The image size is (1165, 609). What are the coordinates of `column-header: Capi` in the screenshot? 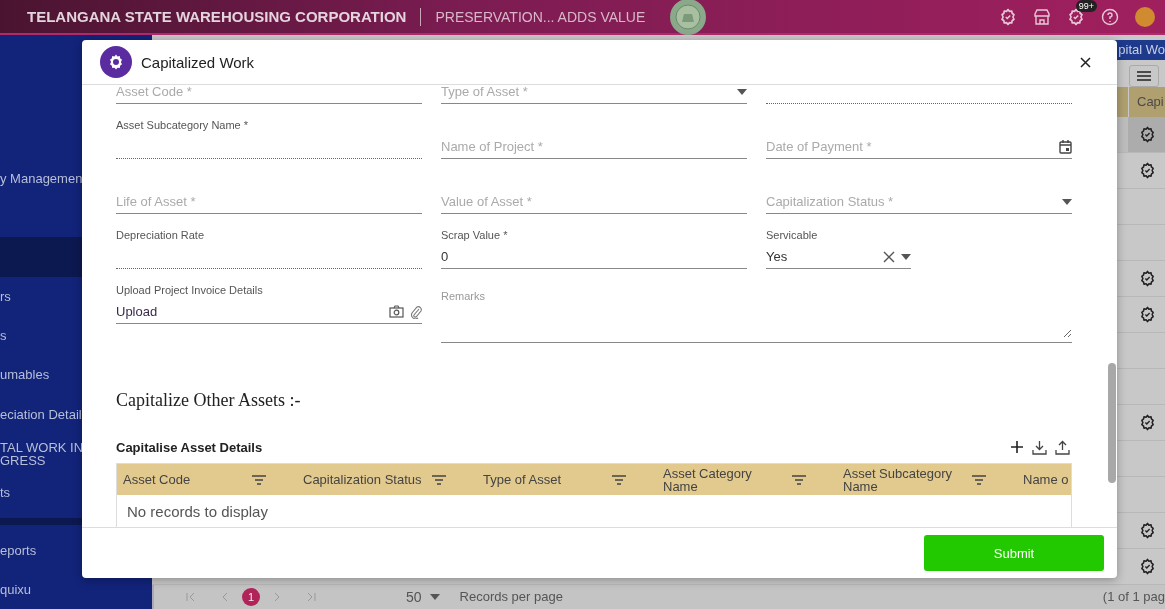 It's located at (1146, 101).